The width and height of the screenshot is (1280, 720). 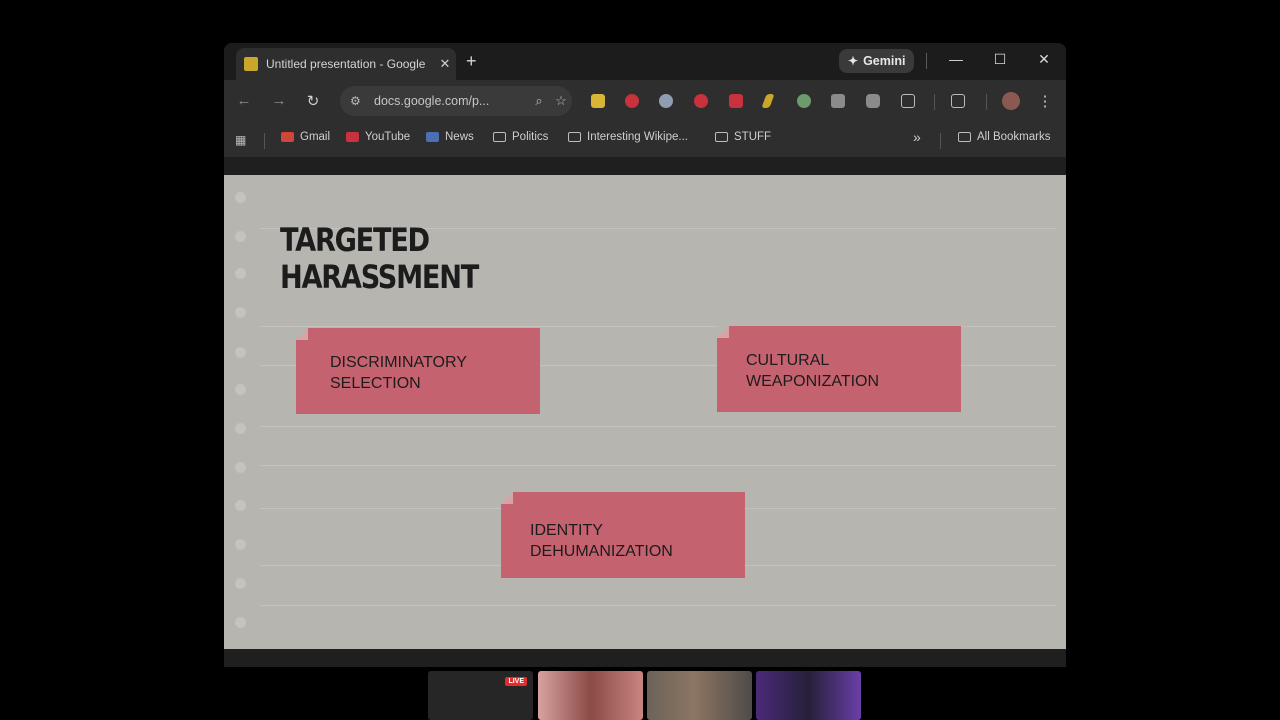 What do you see at coordinates (666, 101) in the screenshot?
I see `globe-extension-icon` at bounding box center [666, 101].